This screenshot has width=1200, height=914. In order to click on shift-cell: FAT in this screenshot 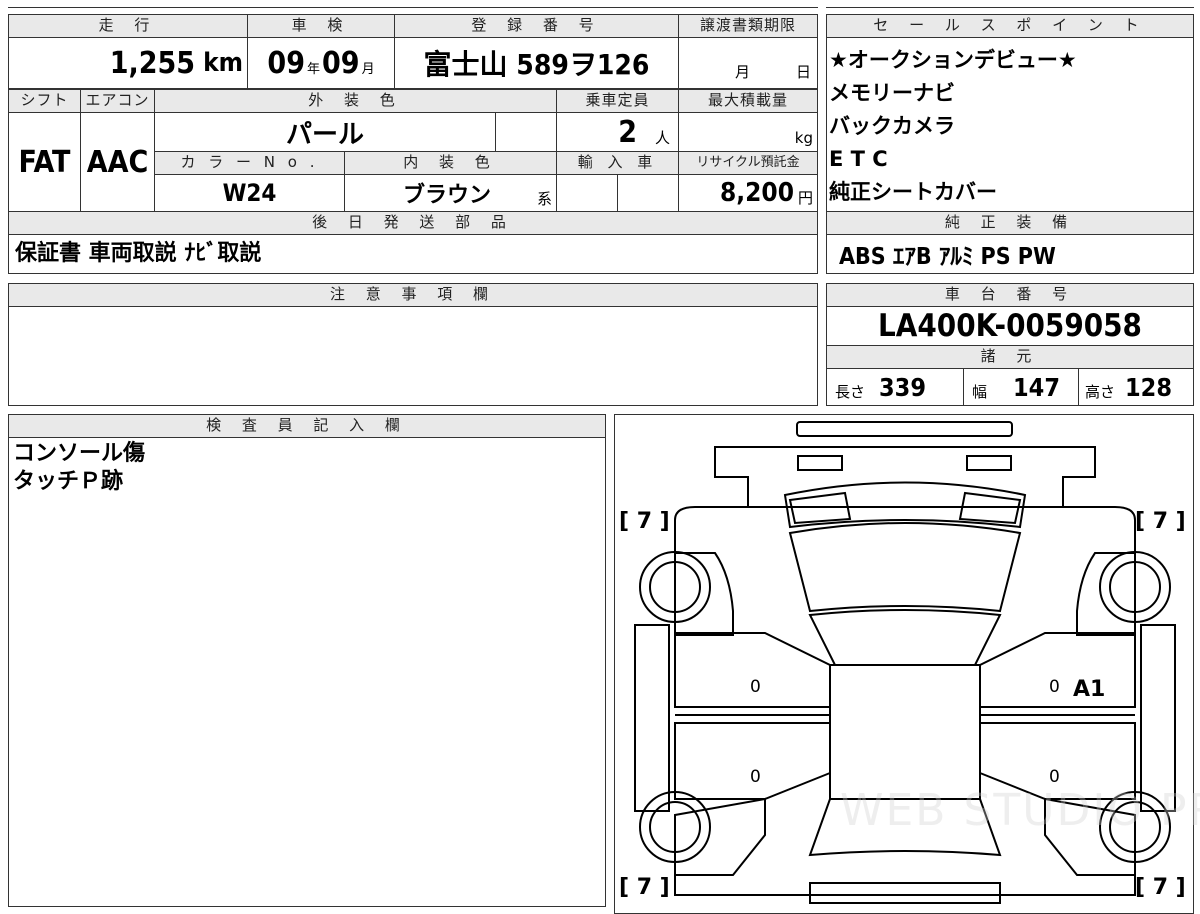, I will do `click(44, 162)`.